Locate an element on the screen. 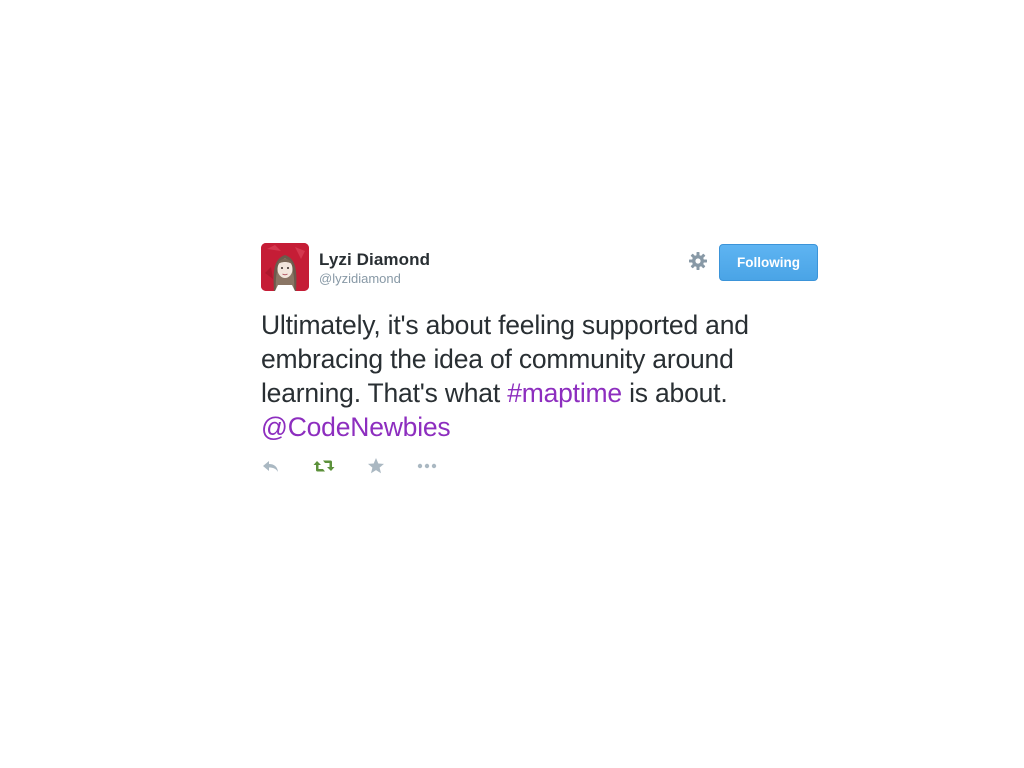 The height and width of the screenshot is (768, 1024). more-dots-icon is located at coordinates (428, 466).